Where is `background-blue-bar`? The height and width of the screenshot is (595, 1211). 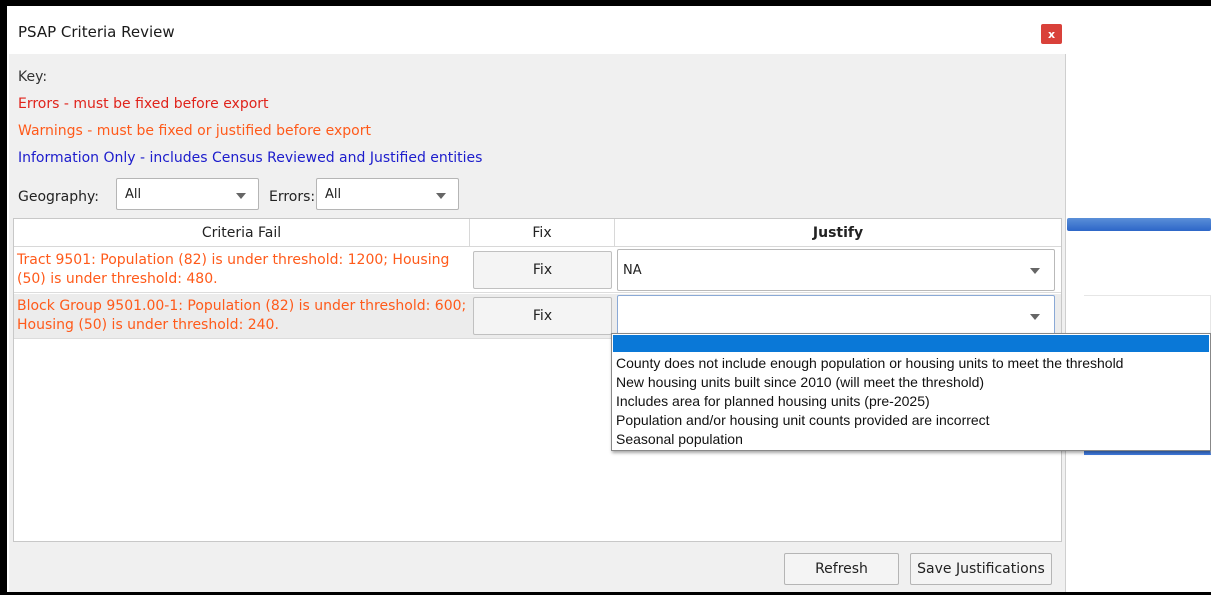
background-blue-bar is located at coordinates (1139, 224).